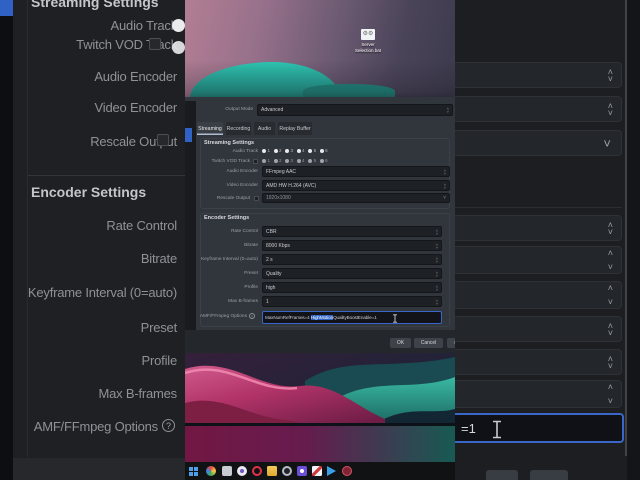 Image resolution: width=640 pixels, height=480 pixels. What do you see at coordinates (245, 151) in the screenshot?
I see `audio-track-label: Audio Track` at bounding box center [245, 151].